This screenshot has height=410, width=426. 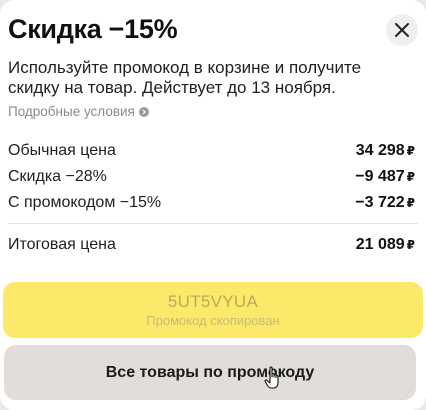 I want to click on all-products-button: Все товары по промокоду, so click(x=210, y=372).